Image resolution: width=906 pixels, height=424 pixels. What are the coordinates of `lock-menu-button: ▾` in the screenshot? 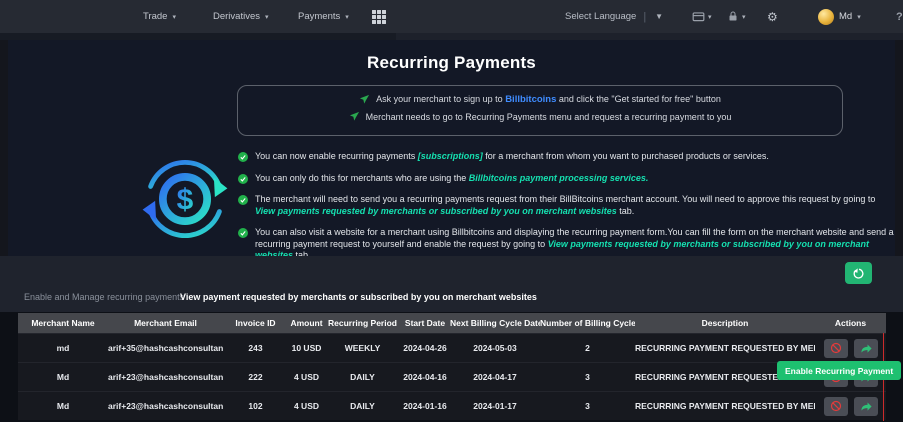 It's located at (736, 16).